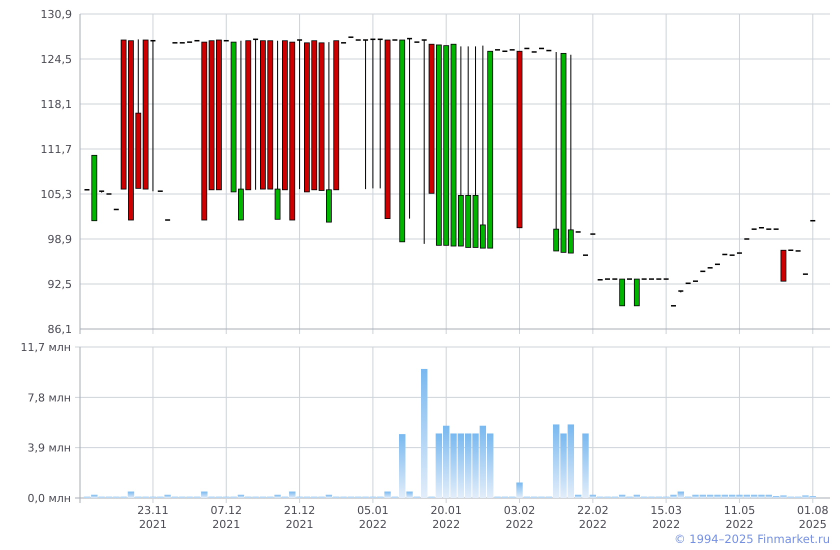 The image size is (840, 550). Describe the element at coordinates (56, 149) in the screenshot. I see `axis-label: 111,7` at that location.